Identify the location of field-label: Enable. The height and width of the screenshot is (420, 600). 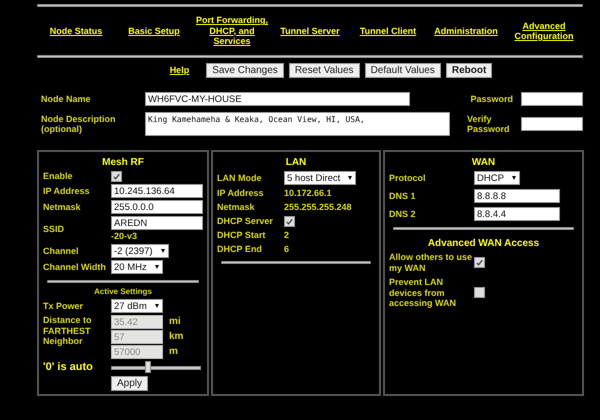
(58, 176).